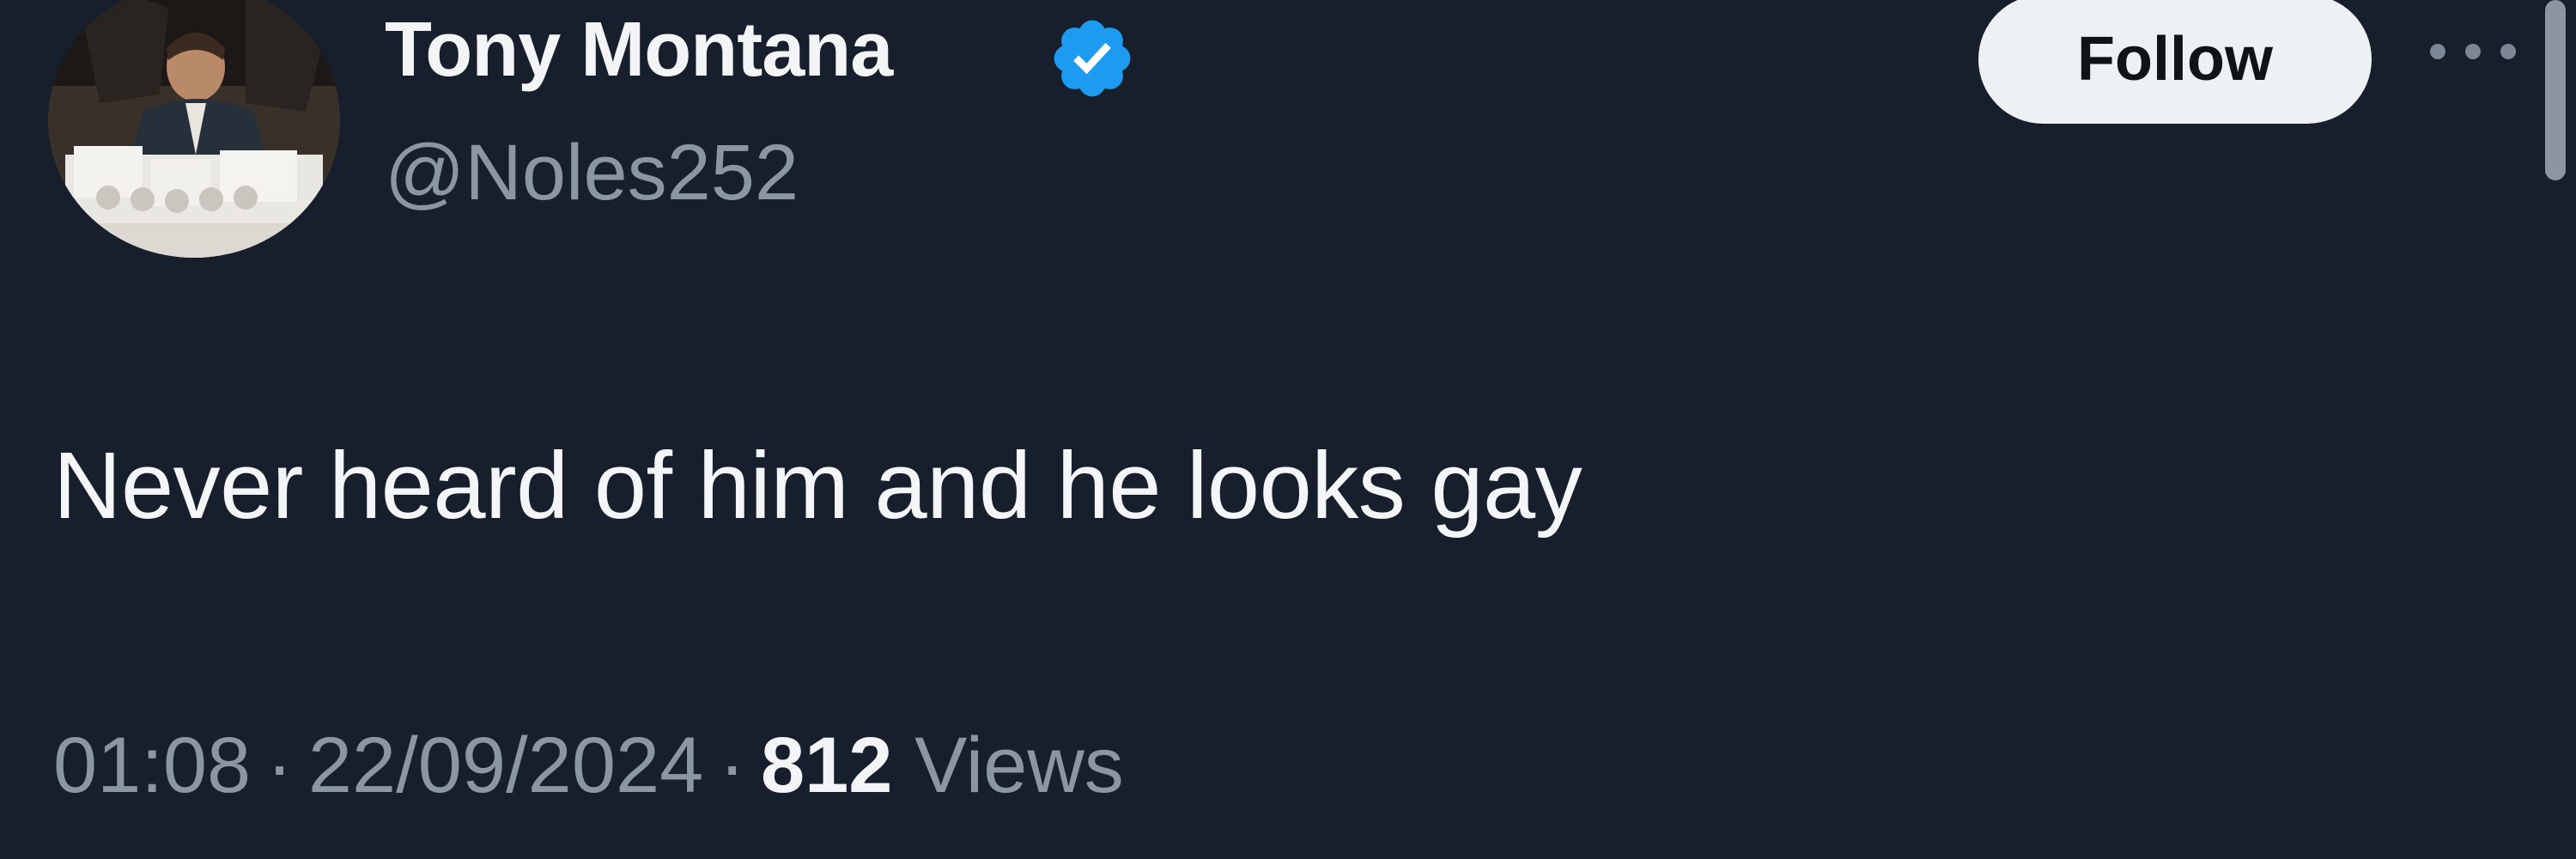 This screenshot has width=2576, height=859. I want to click on tweet-text: Never heard of him and he looks gay, so click(818, 486).